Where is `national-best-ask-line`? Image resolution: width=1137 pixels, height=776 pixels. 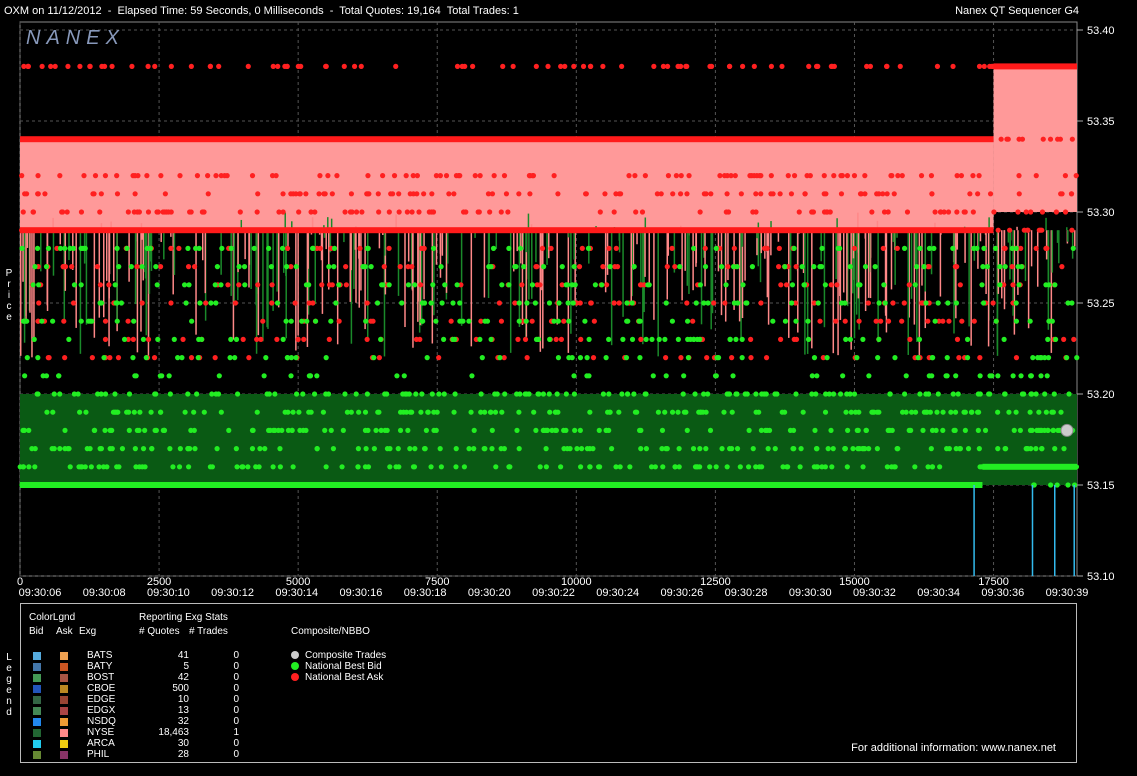
national-best-ask-line is located at coordinates (1035, 66).